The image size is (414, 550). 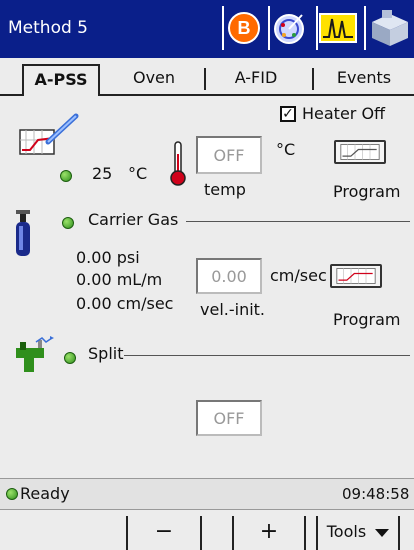 I want to click on decrement-button: −, so click(x=164, y=533).